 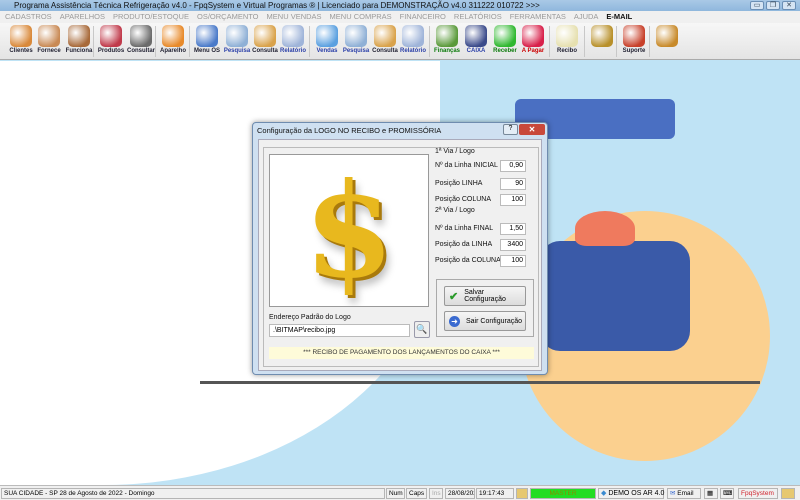 What do you see at coordinates (538, 17) in the screenshot?
I see `menu-ferramentas: FERRAMENTAS` at bounding box center [538, 17].